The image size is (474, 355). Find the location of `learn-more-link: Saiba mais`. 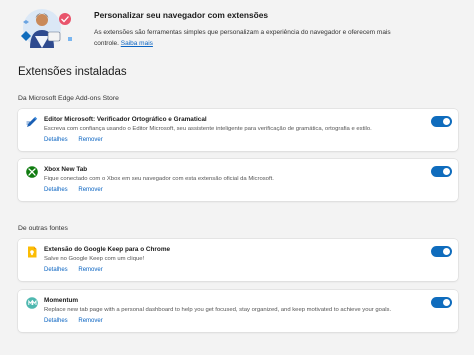

learn-more-link: Saiba mais is located at coordinates (137, 43).